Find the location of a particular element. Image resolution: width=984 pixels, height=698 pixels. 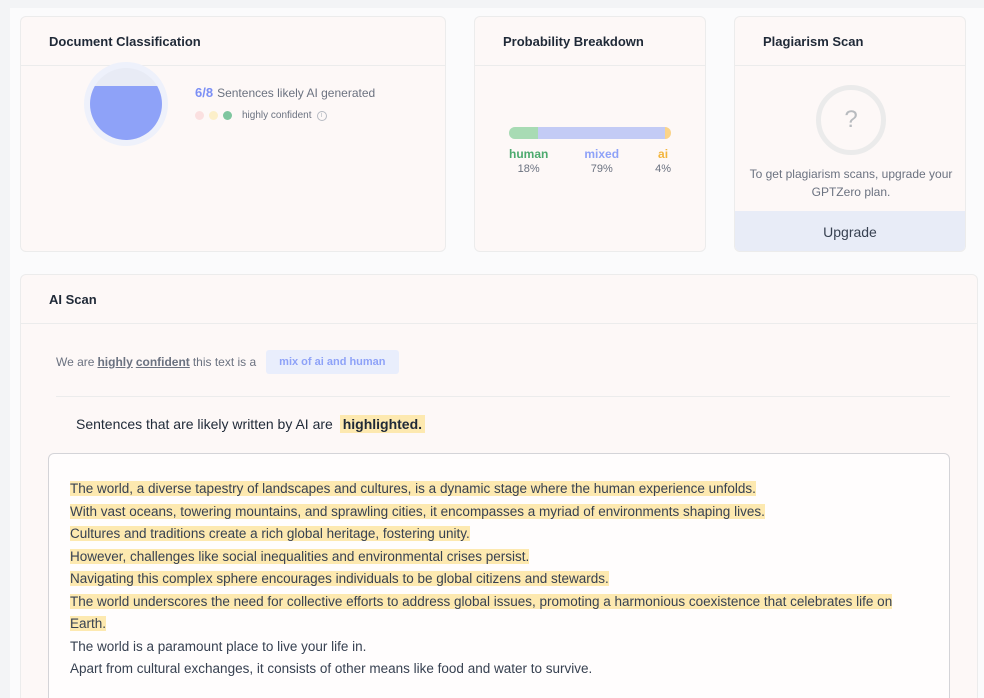

confidence-label: highly confident is located at coordinates (277, 115).